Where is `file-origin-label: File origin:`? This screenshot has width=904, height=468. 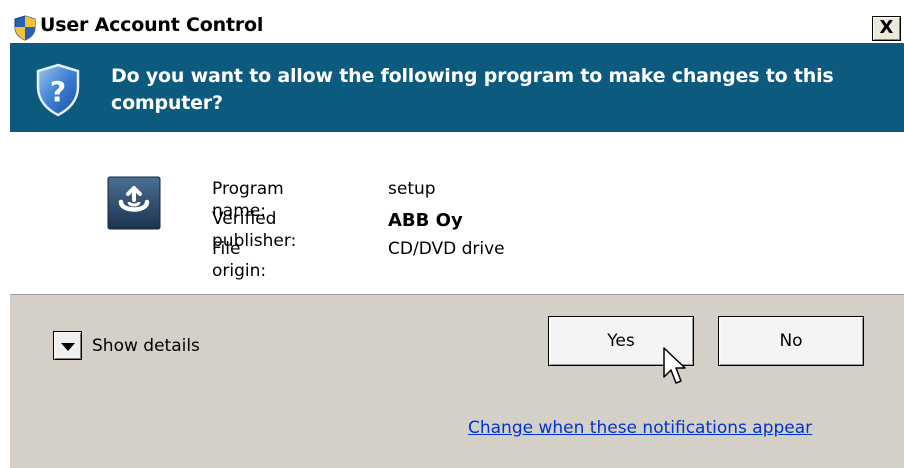
file-origin-label: File origin: is located at coordinates (239, 260).